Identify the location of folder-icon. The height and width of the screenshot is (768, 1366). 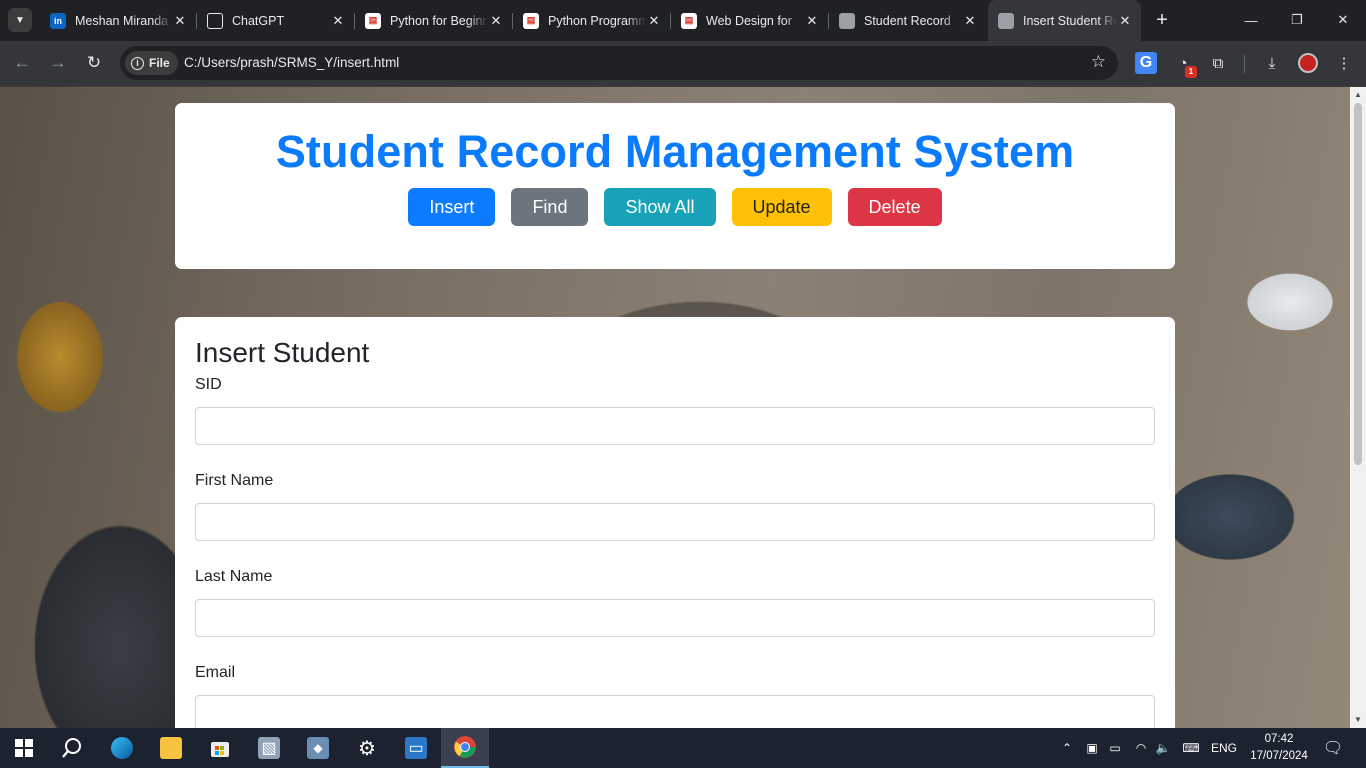
(171, 748).